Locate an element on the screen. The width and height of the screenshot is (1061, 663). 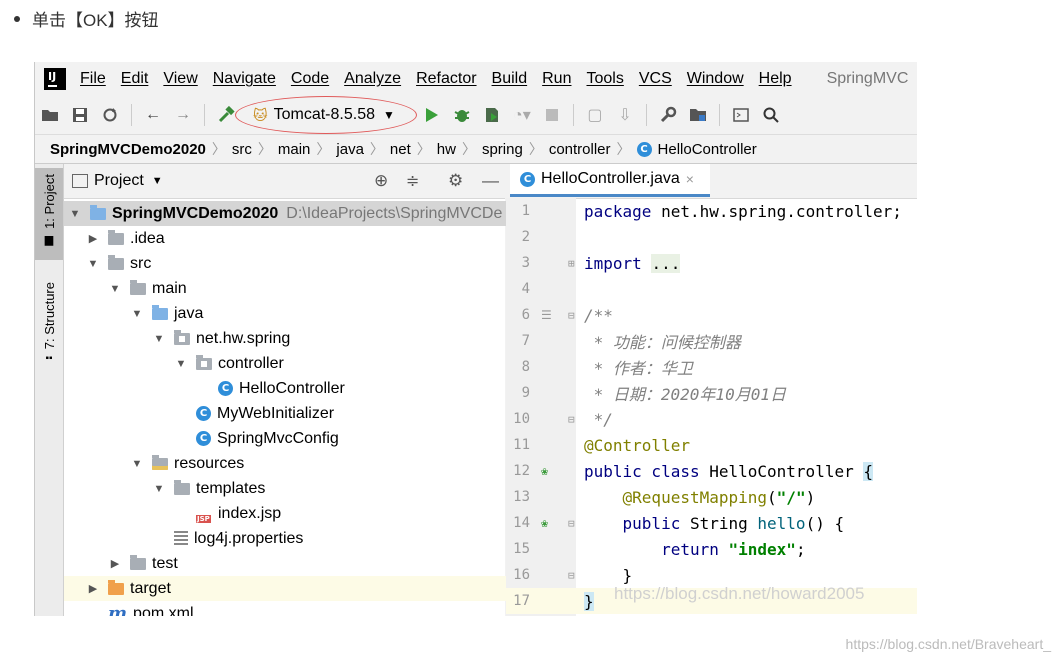
breadcrumb-item: controller is located at coordinates (580, 149).